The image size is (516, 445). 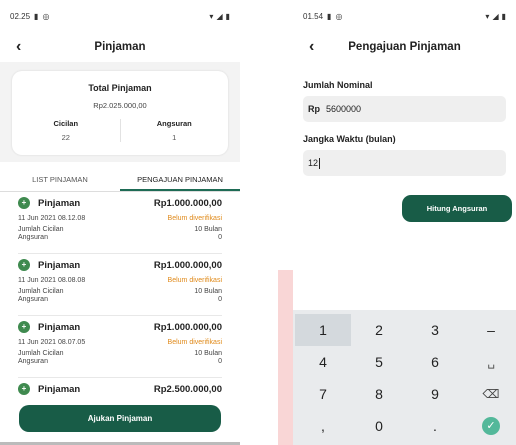 What do you see at coordinates (323, 362) in the screenshot?
I see `key-4: 4` at bounding box center [323, 362].